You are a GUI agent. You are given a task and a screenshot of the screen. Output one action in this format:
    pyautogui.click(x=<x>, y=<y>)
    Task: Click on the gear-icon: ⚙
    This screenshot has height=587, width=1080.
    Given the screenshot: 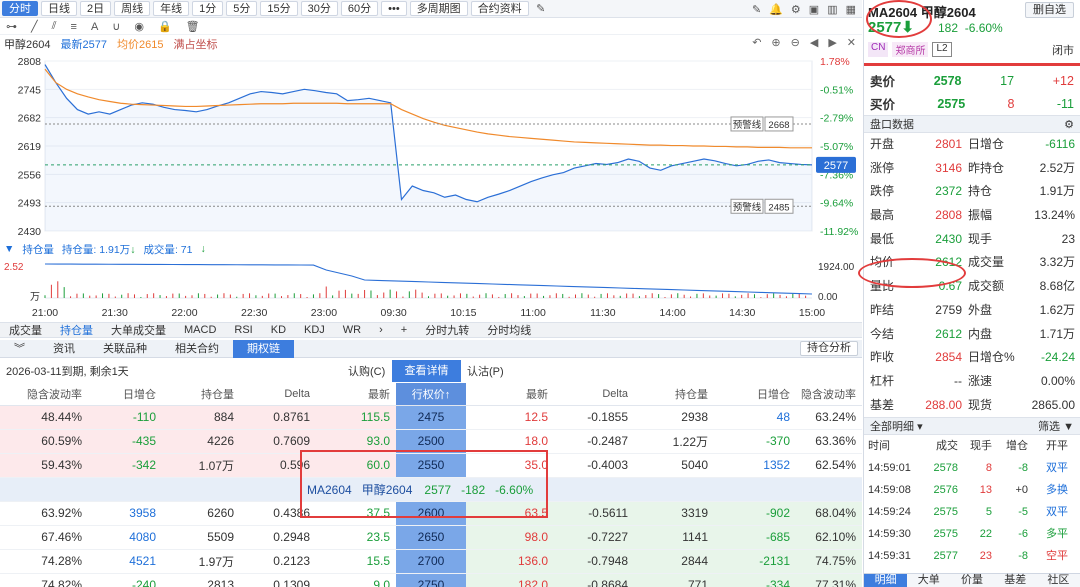 What is the action you would take?
    pyautogui.click(x=1069, y=125)
    